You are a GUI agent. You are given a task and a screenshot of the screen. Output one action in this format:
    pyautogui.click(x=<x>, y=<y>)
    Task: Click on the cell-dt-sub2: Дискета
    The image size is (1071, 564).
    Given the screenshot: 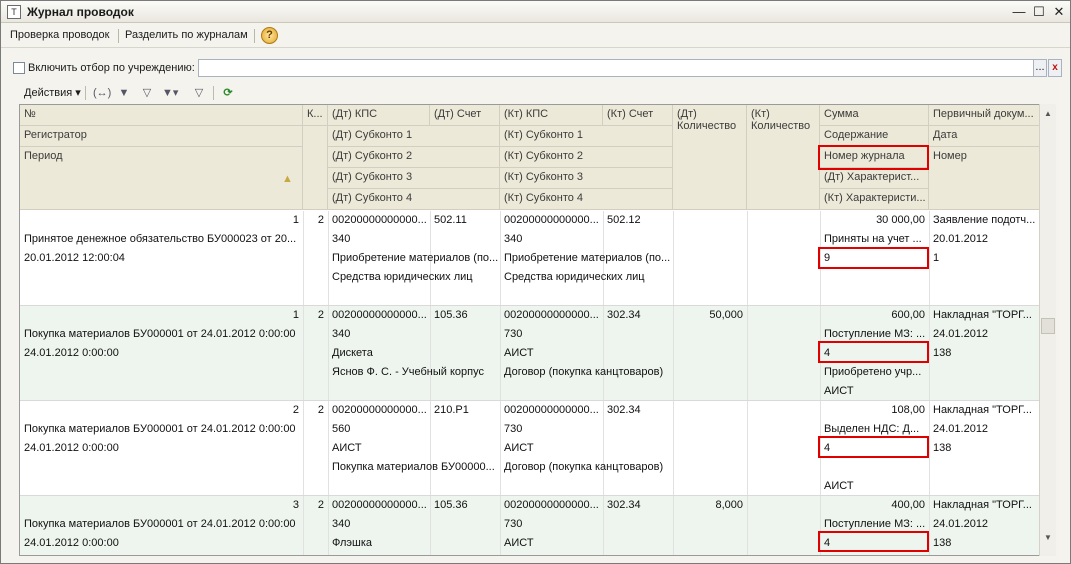 What is the action you would take?
    pyautogui.click(x=414, y=353)
    